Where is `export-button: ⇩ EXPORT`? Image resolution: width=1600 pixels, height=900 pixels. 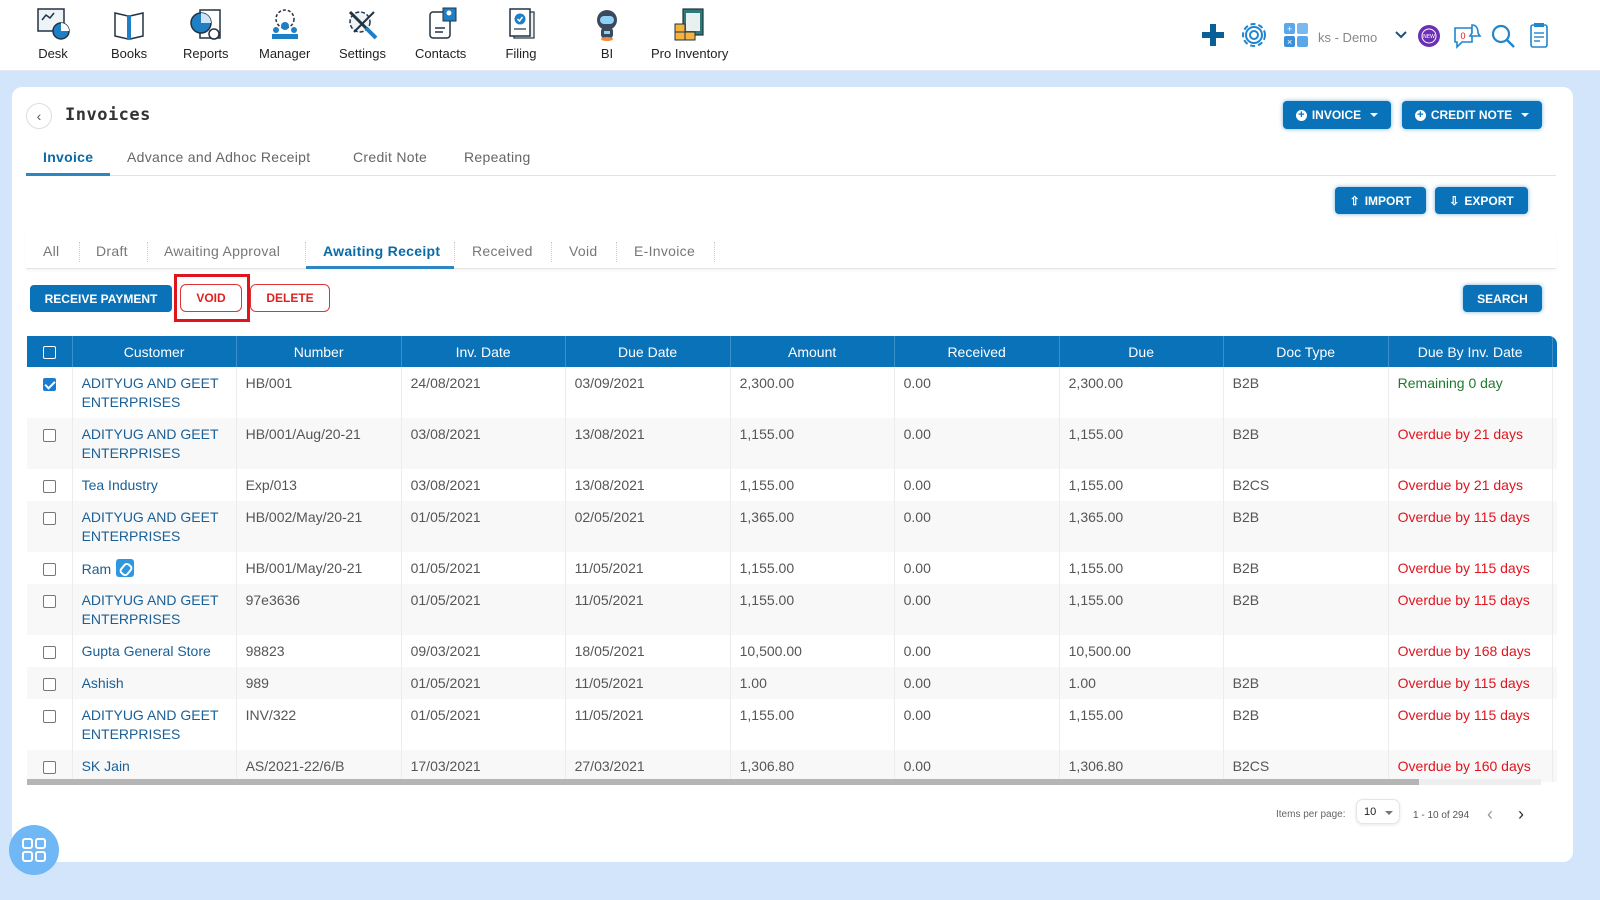
export-button: ⇩ EXPORT is located at coordinates (1481, 200).